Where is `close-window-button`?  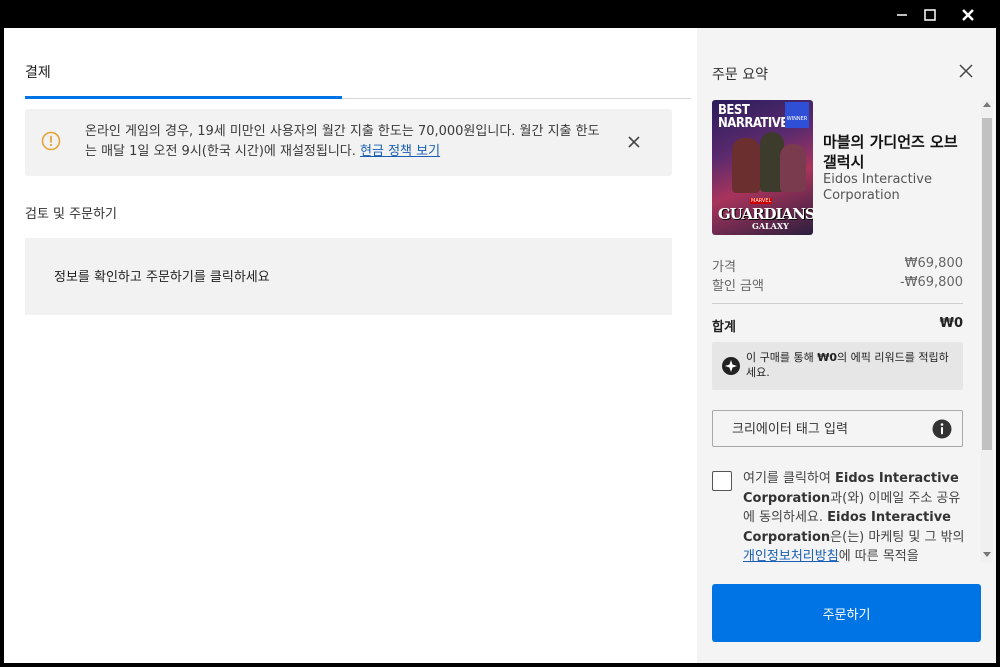
close-window-button is located at coordinates (968, 15).